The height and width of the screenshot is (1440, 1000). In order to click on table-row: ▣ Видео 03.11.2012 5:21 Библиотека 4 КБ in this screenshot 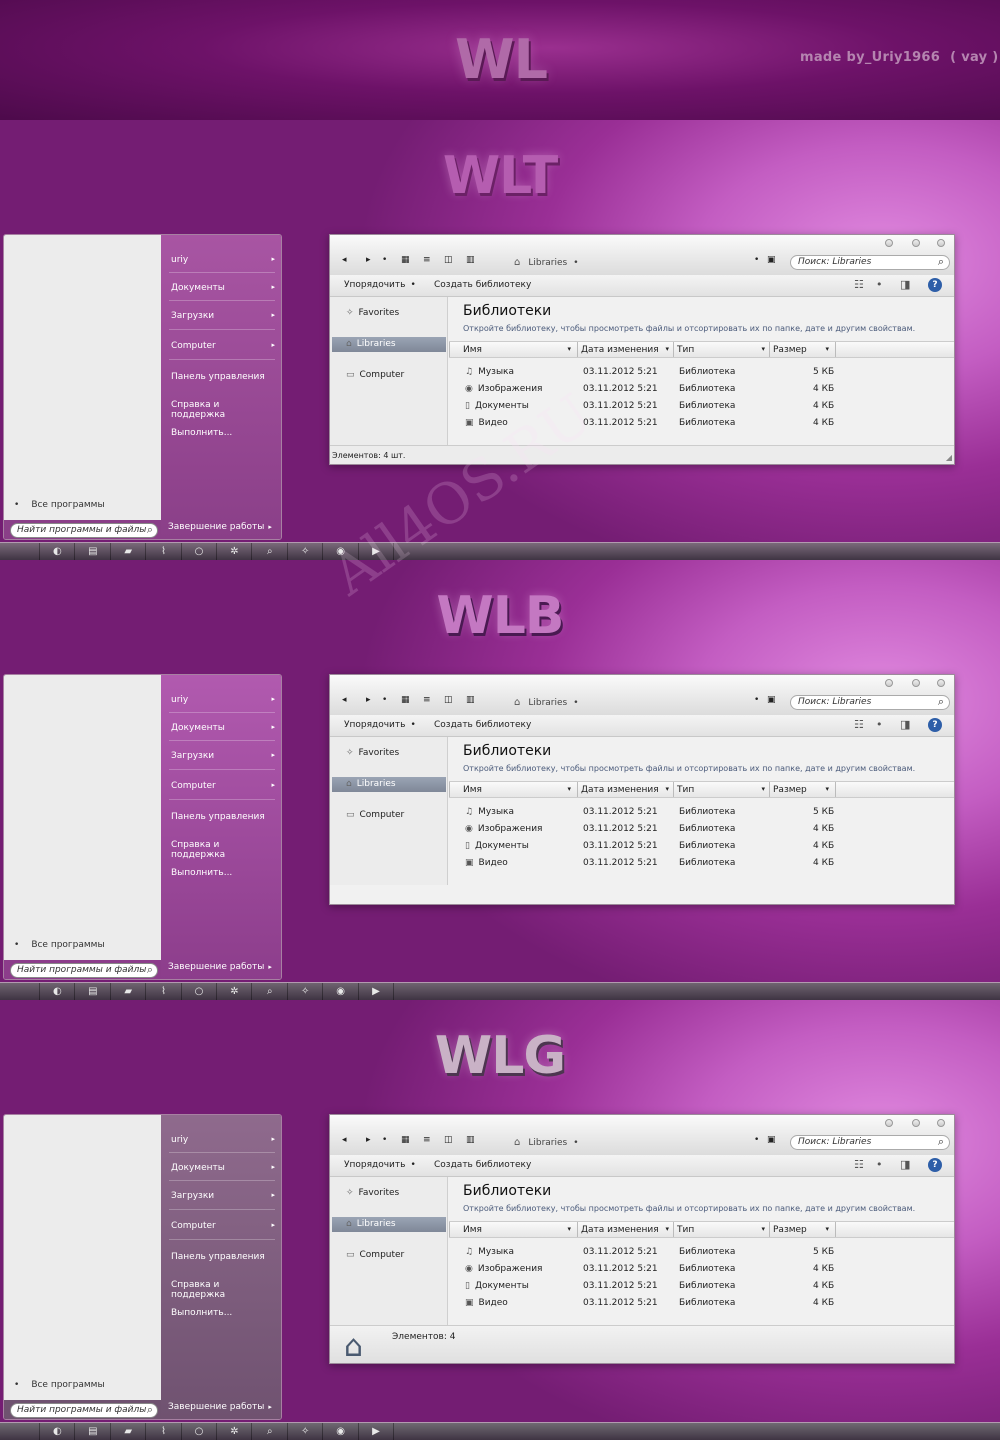, I will do `click(701, 1306)`.